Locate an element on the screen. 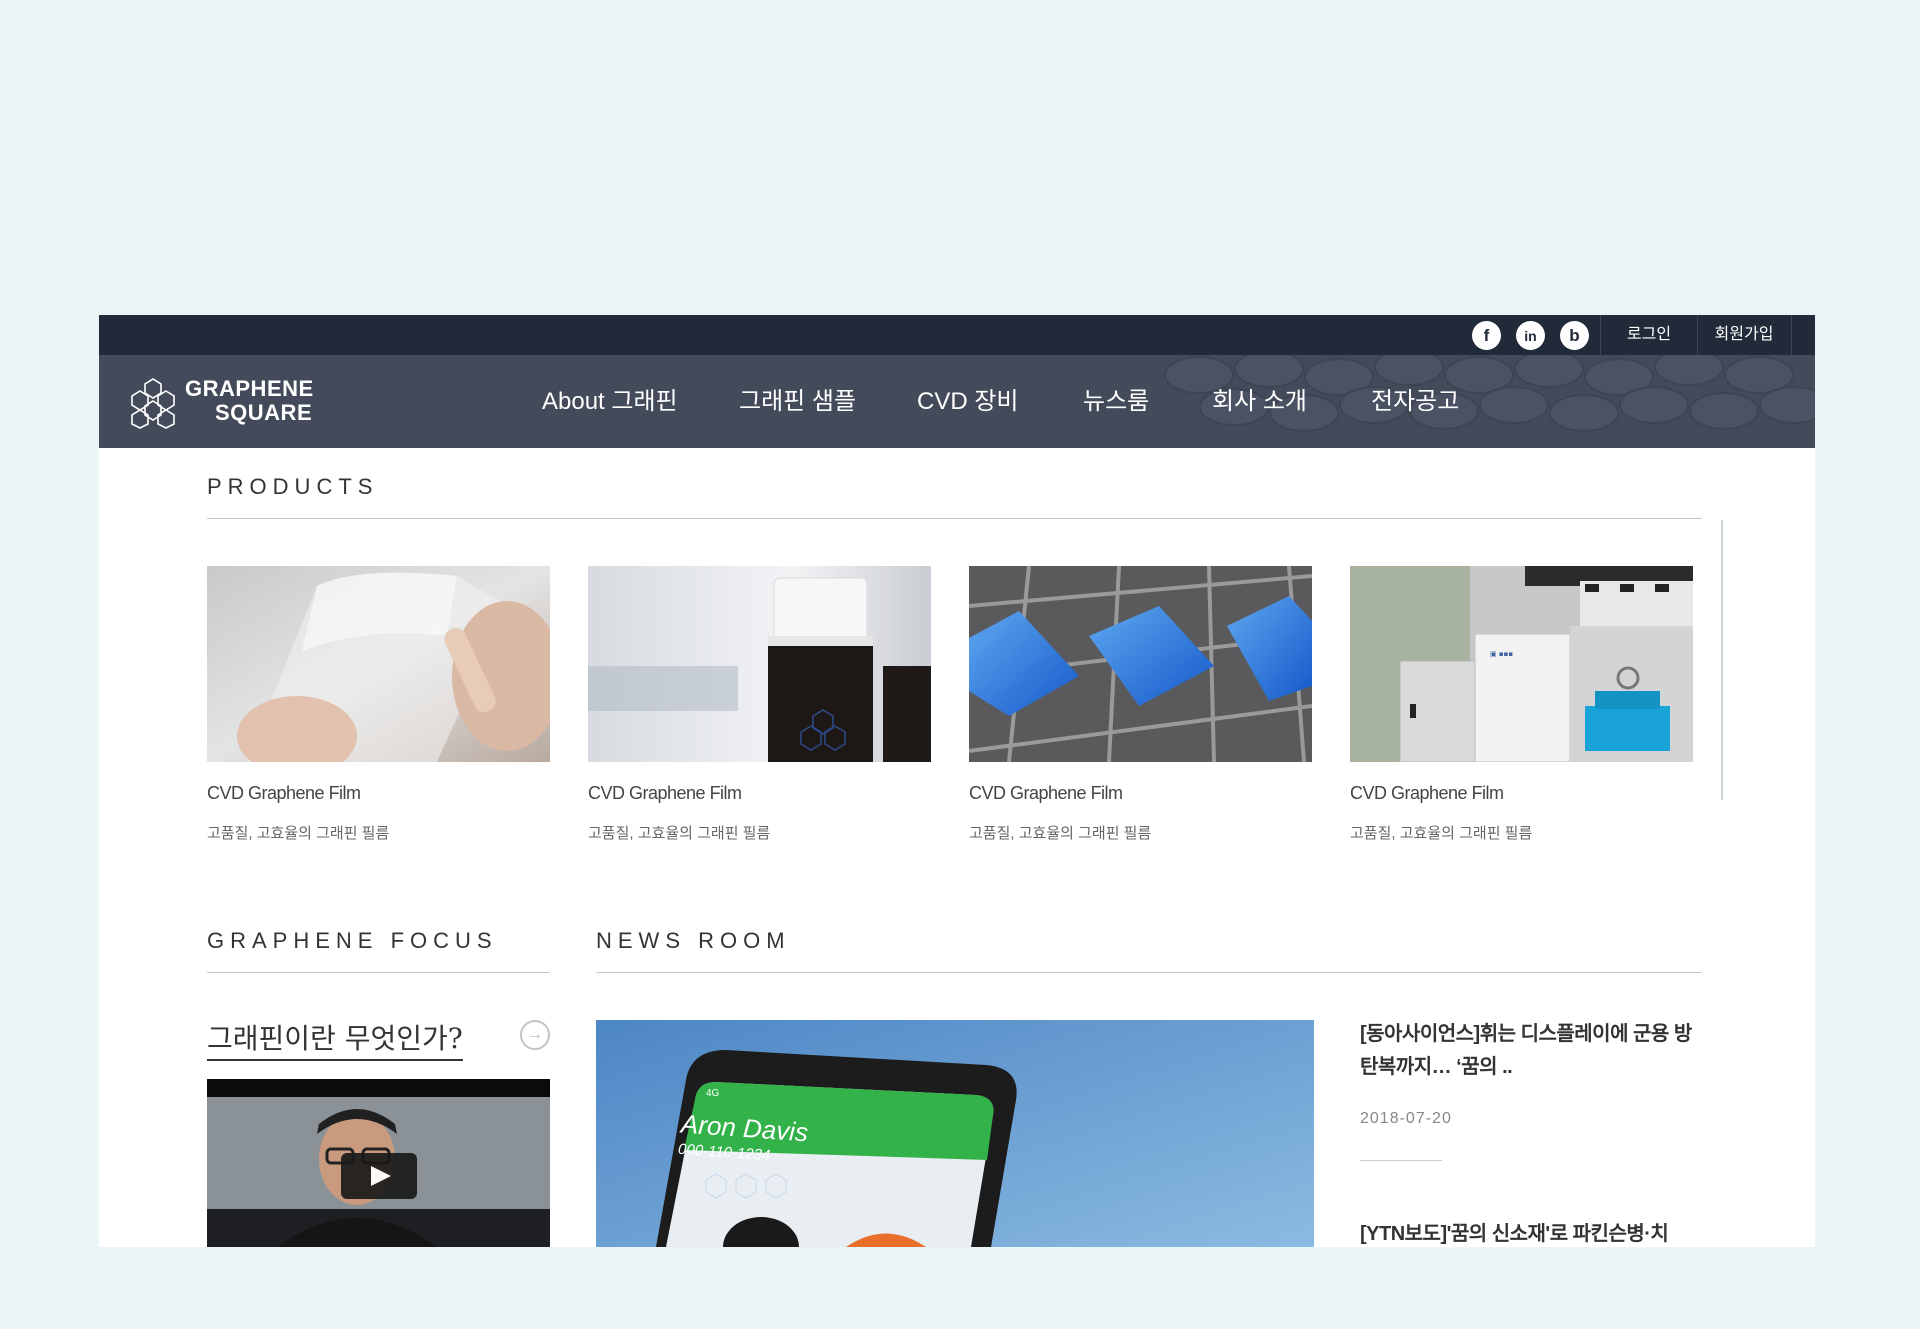  logo-line-1: GRAPHENE is located at coordinates (249, 388).